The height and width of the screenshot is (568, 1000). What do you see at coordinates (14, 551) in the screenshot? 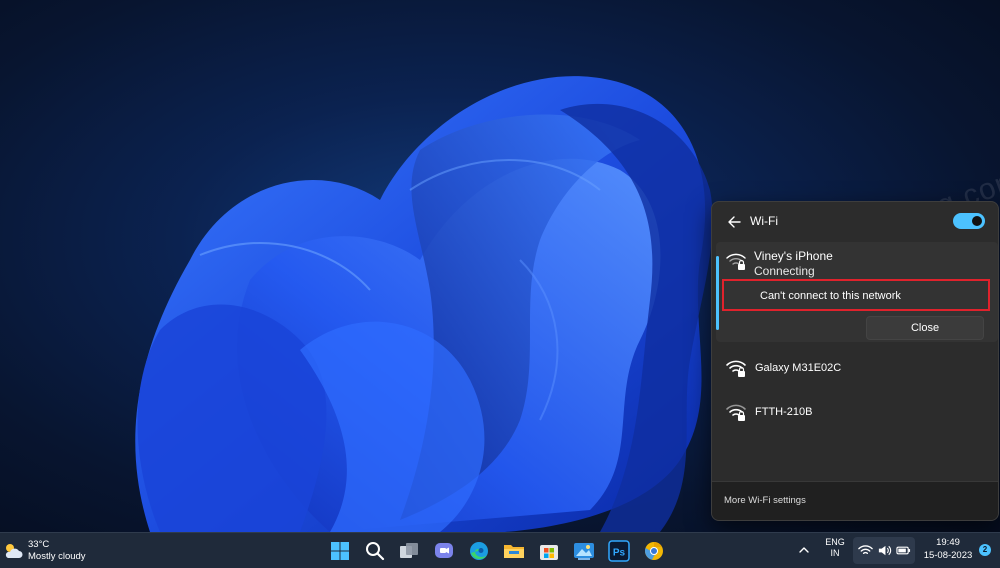
I see `partly-cloudy-icon` at bounding box center [14, 551].